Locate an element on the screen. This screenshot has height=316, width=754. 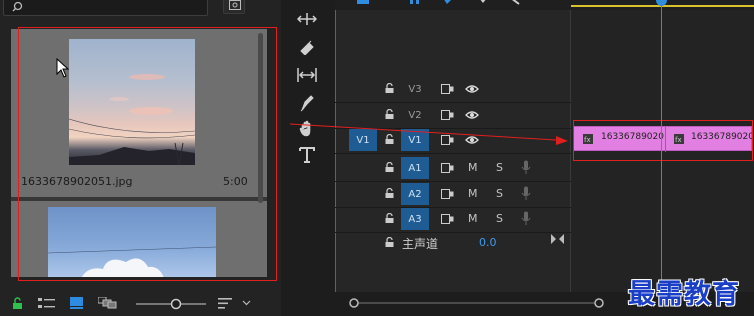
scroll-handle-left is located at coordinates (354, 303).